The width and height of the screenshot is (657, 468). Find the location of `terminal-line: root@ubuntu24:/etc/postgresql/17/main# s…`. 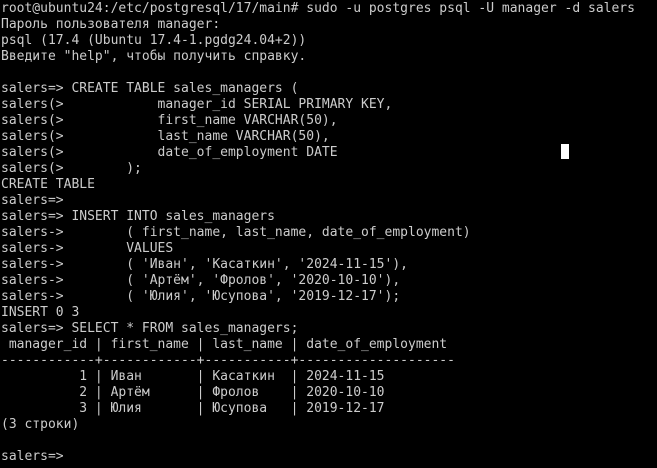

terminal-line: root@ubuntu24:/etc/postgresql/17/main# s… is located at coordinates (318, 8).